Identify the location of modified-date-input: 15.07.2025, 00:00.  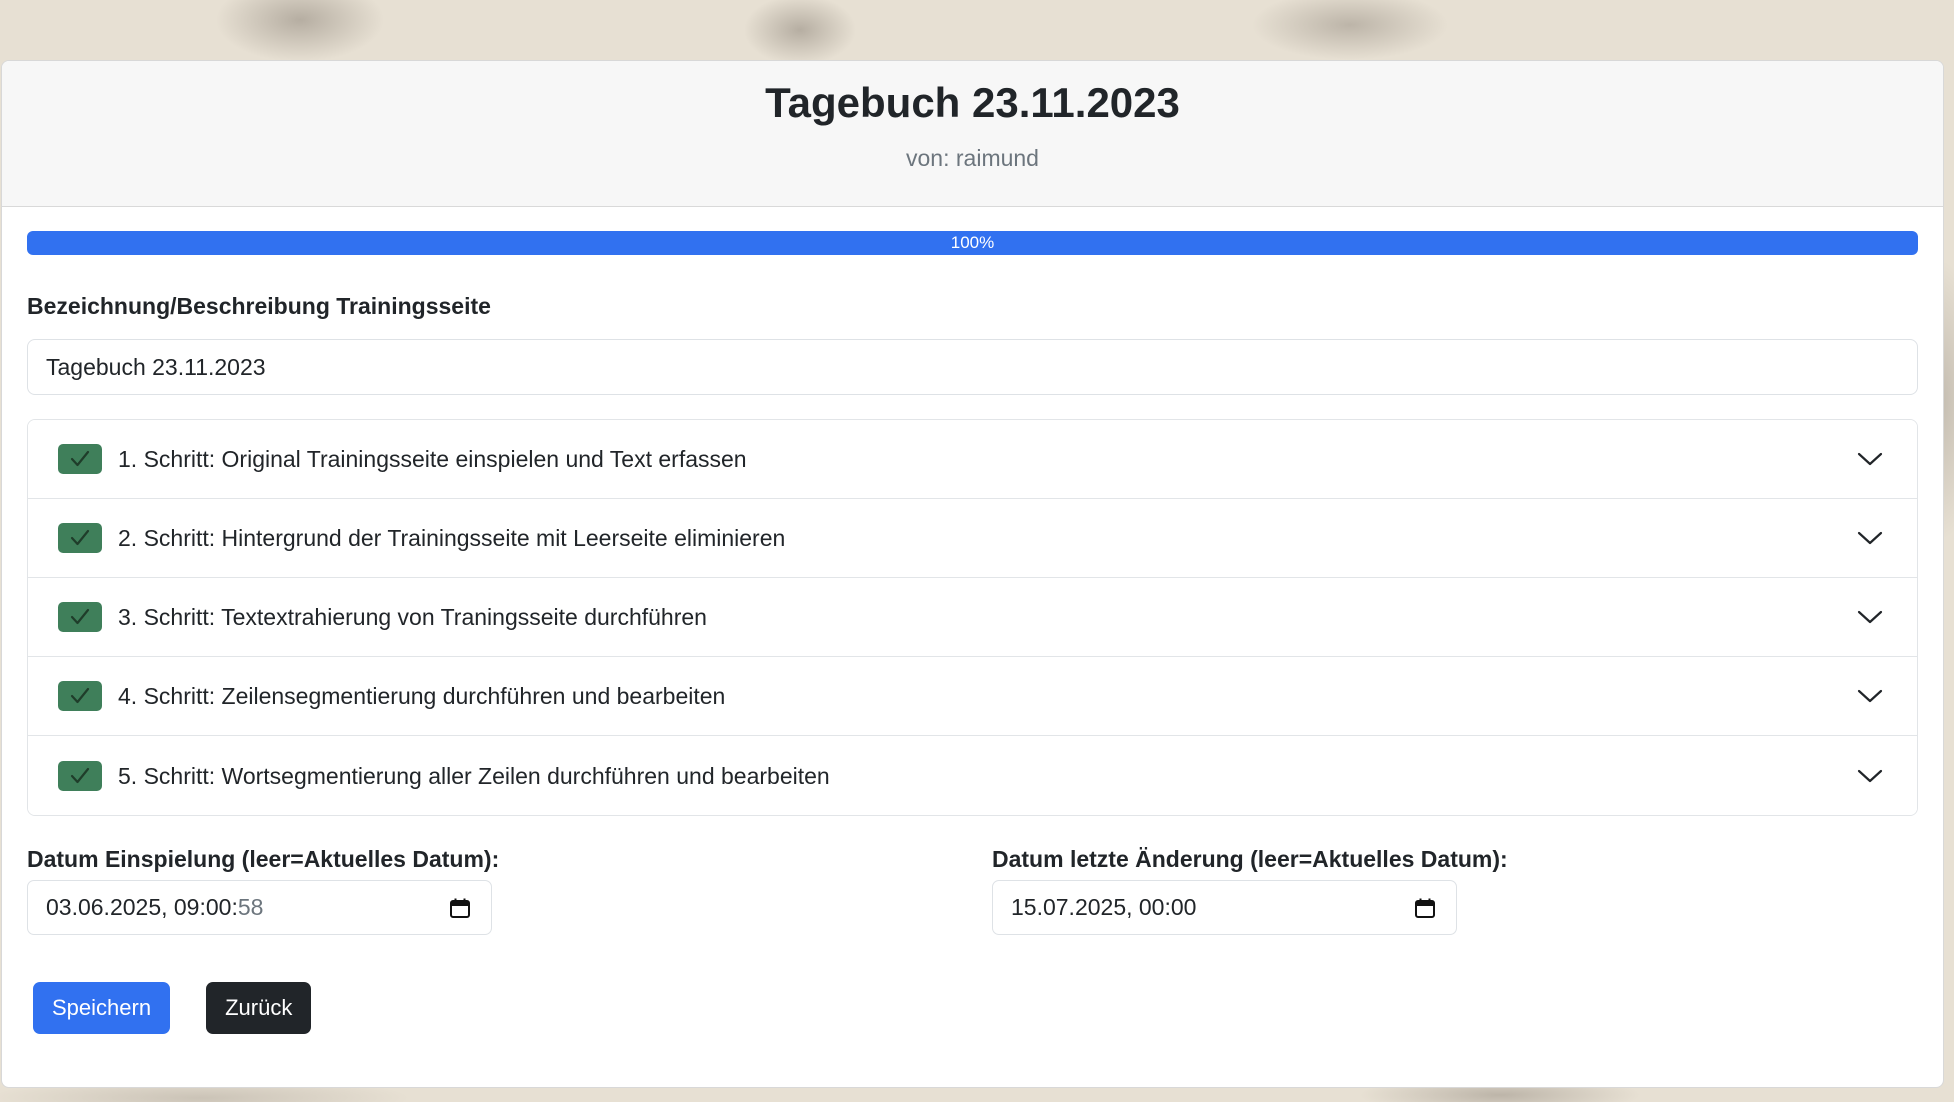
(1224, 907).